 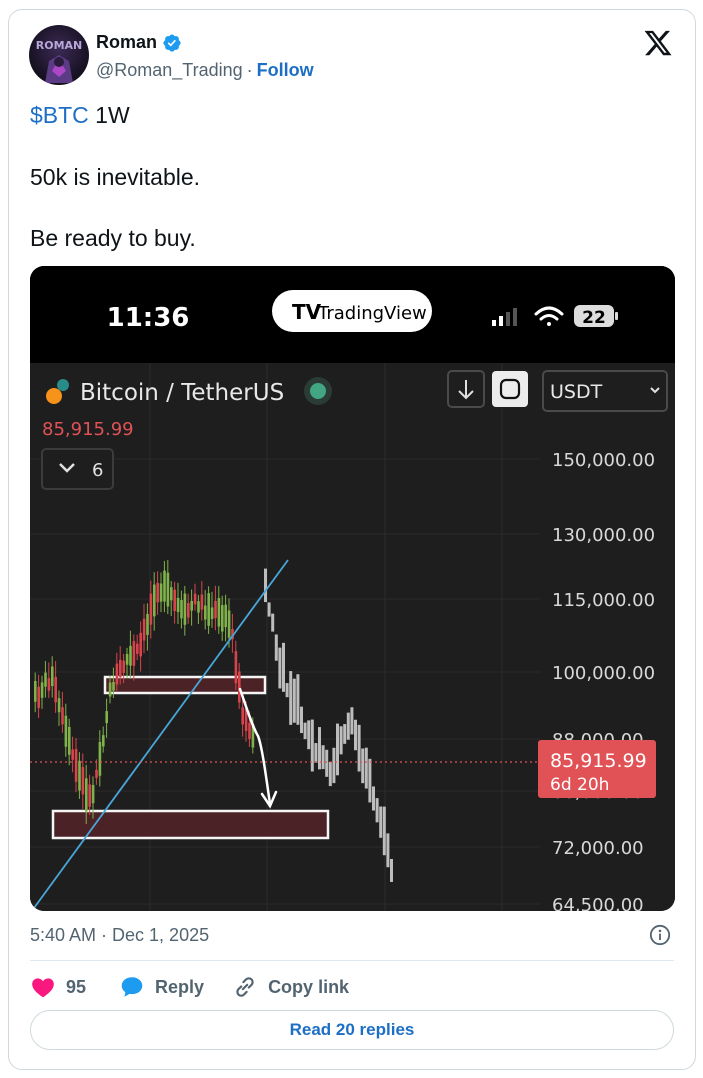 I want to click on heart-icon, so click(x=43, y=988).